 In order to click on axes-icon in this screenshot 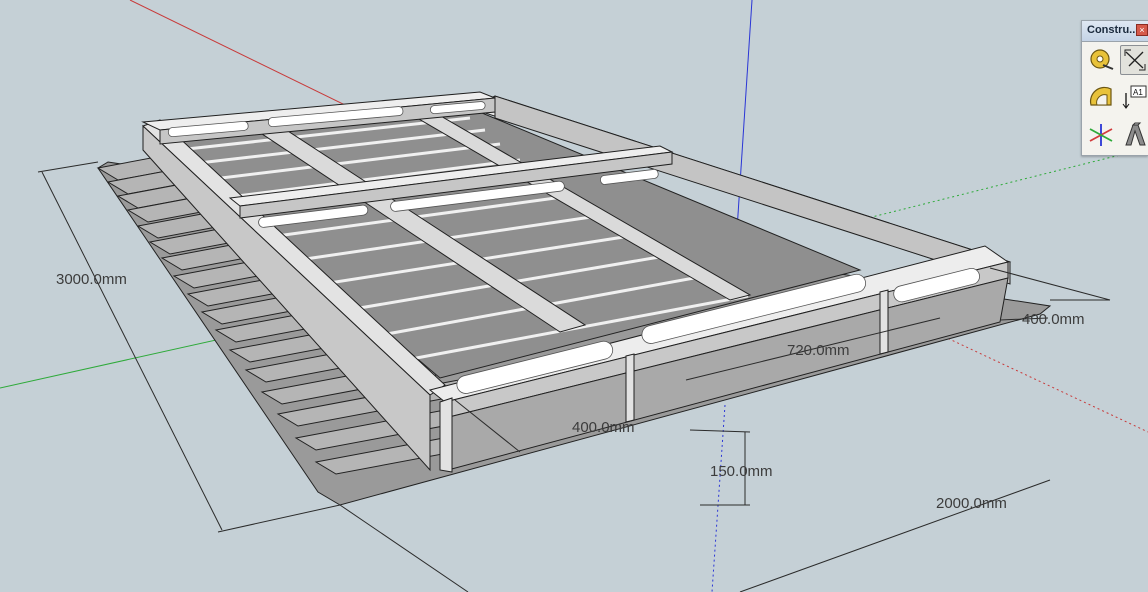, I will do `click(1102, 136)`.